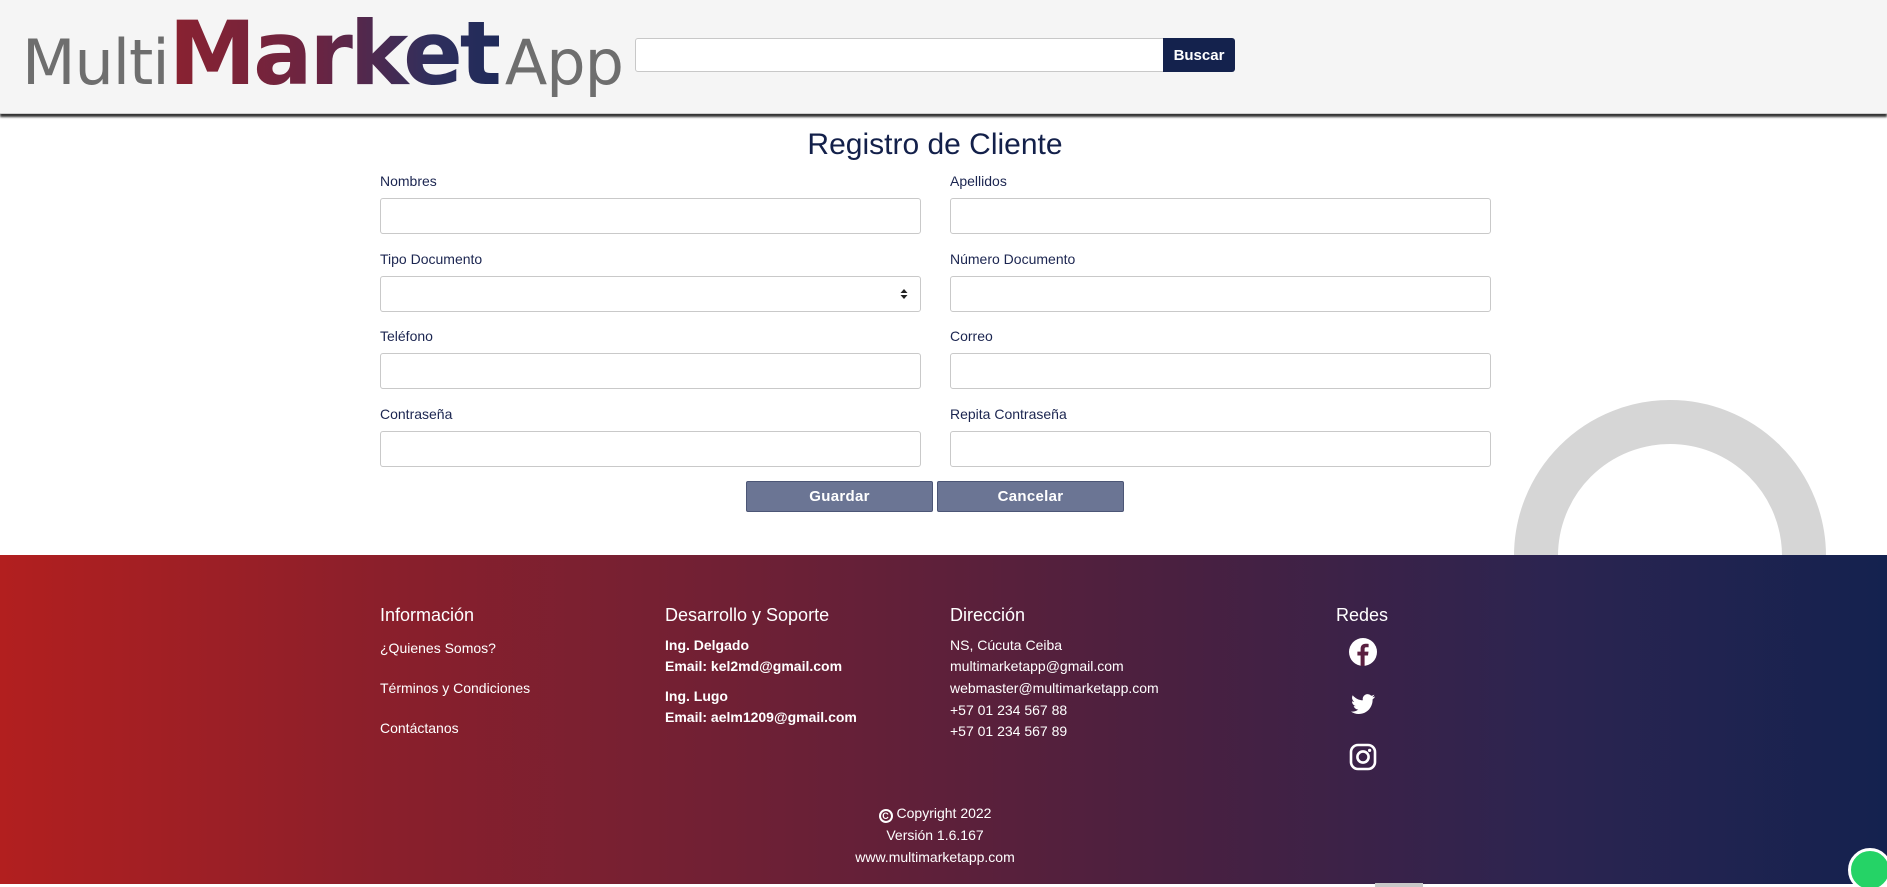 This screenshot has width=1887, height=887. Describe the element at coordinates (1362, 615) in the screenshot. I see `social-heading: Redes` at that location.